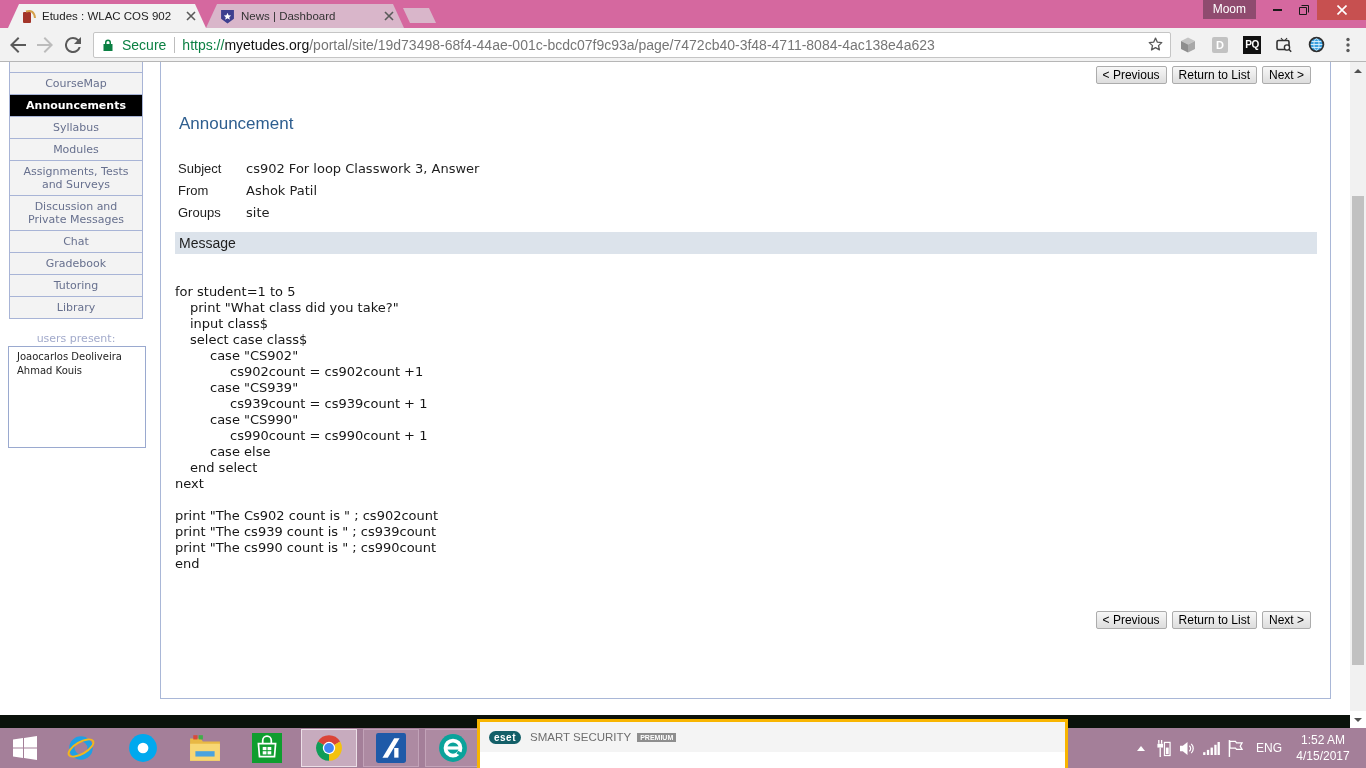 The height and width of the screenshot is (768, 1366). What do you see at coordinates (746, 243) in the screenshot?
I see `message-header: Message` at bounding box center [746, 243].